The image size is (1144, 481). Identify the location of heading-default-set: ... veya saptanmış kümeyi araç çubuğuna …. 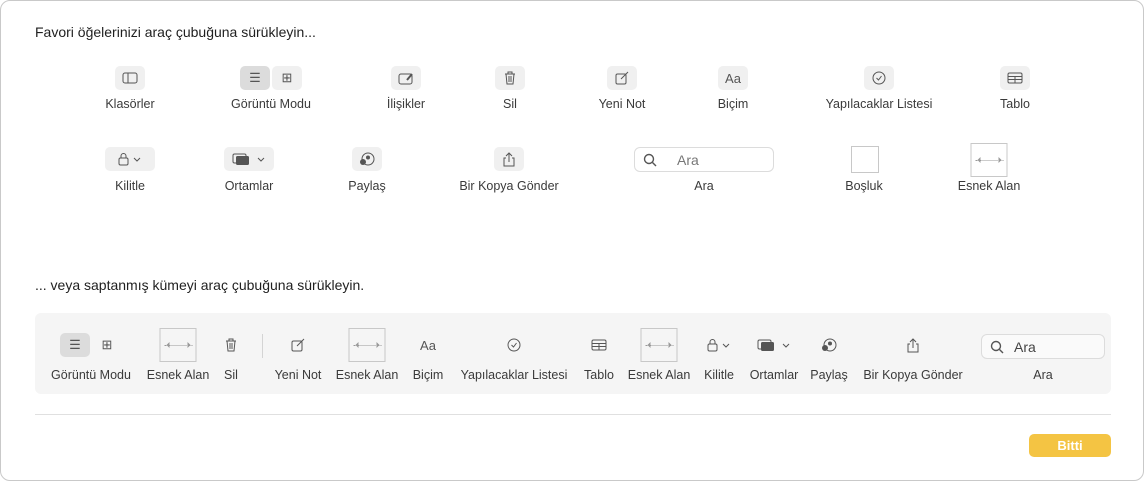
(200, 285).